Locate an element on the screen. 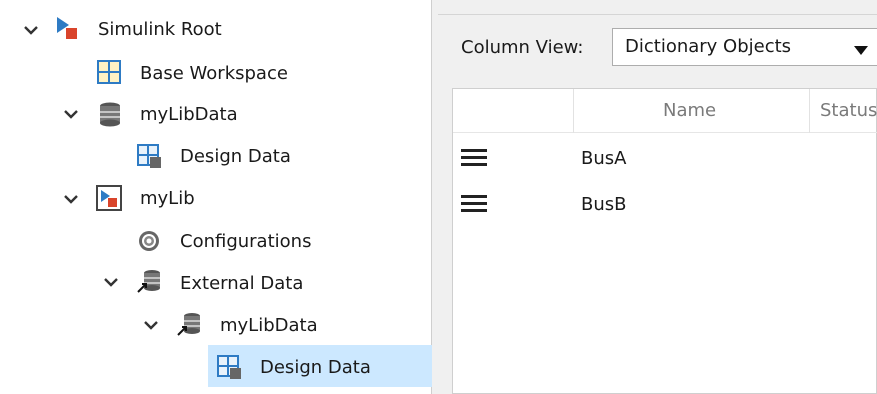 This screenshot has width=877, height=394. simulink-model-icon is located at coordinates (67, 28).